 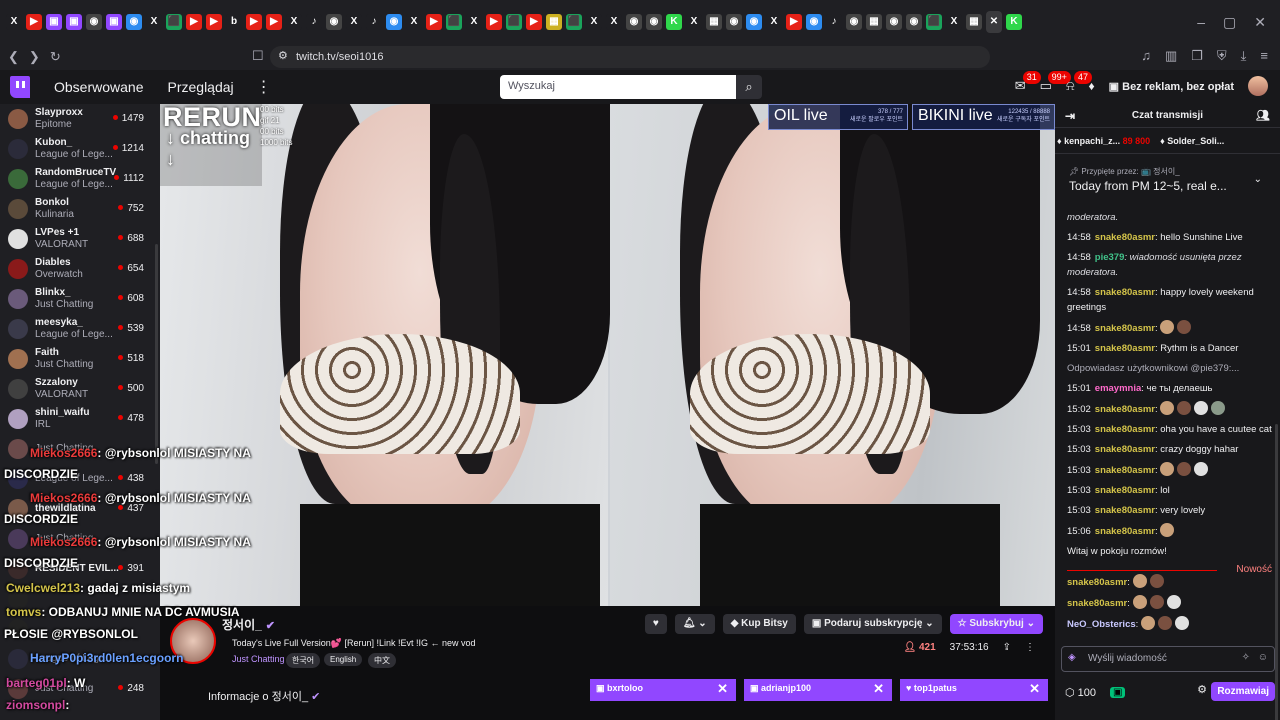 I want to click on nav-browse: Przeglądaj, so click(x=201, y=87).